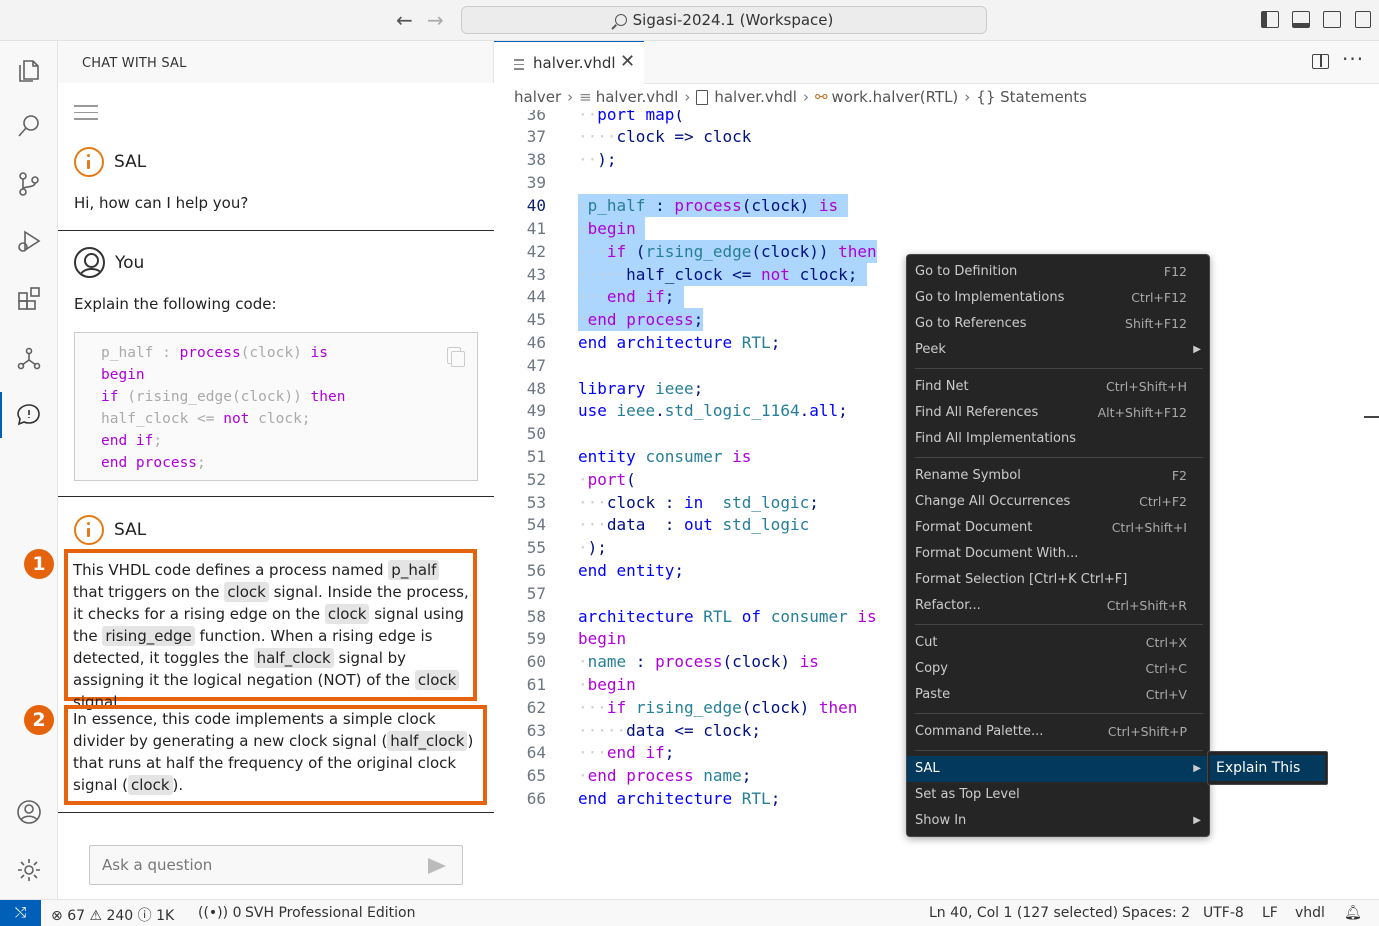  I want to click on menu-item-go-to-implementations: Go to Implementations Ctrl+F12, so click(1058, 298).